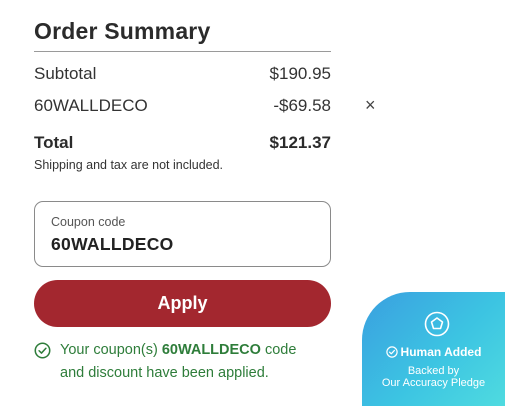 The image size is (505, 406). Describe the element at coordinates (302, 105) in the screenshot. I see `discount-value: -$69.58` at that location.